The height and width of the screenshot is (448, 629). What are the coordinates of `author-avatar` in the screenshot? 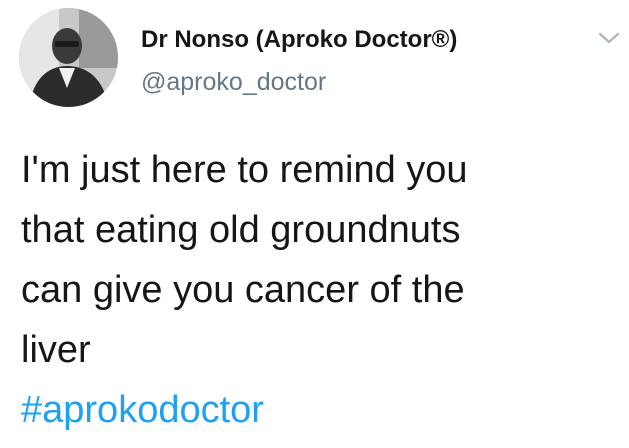 It's located at (68, 57).